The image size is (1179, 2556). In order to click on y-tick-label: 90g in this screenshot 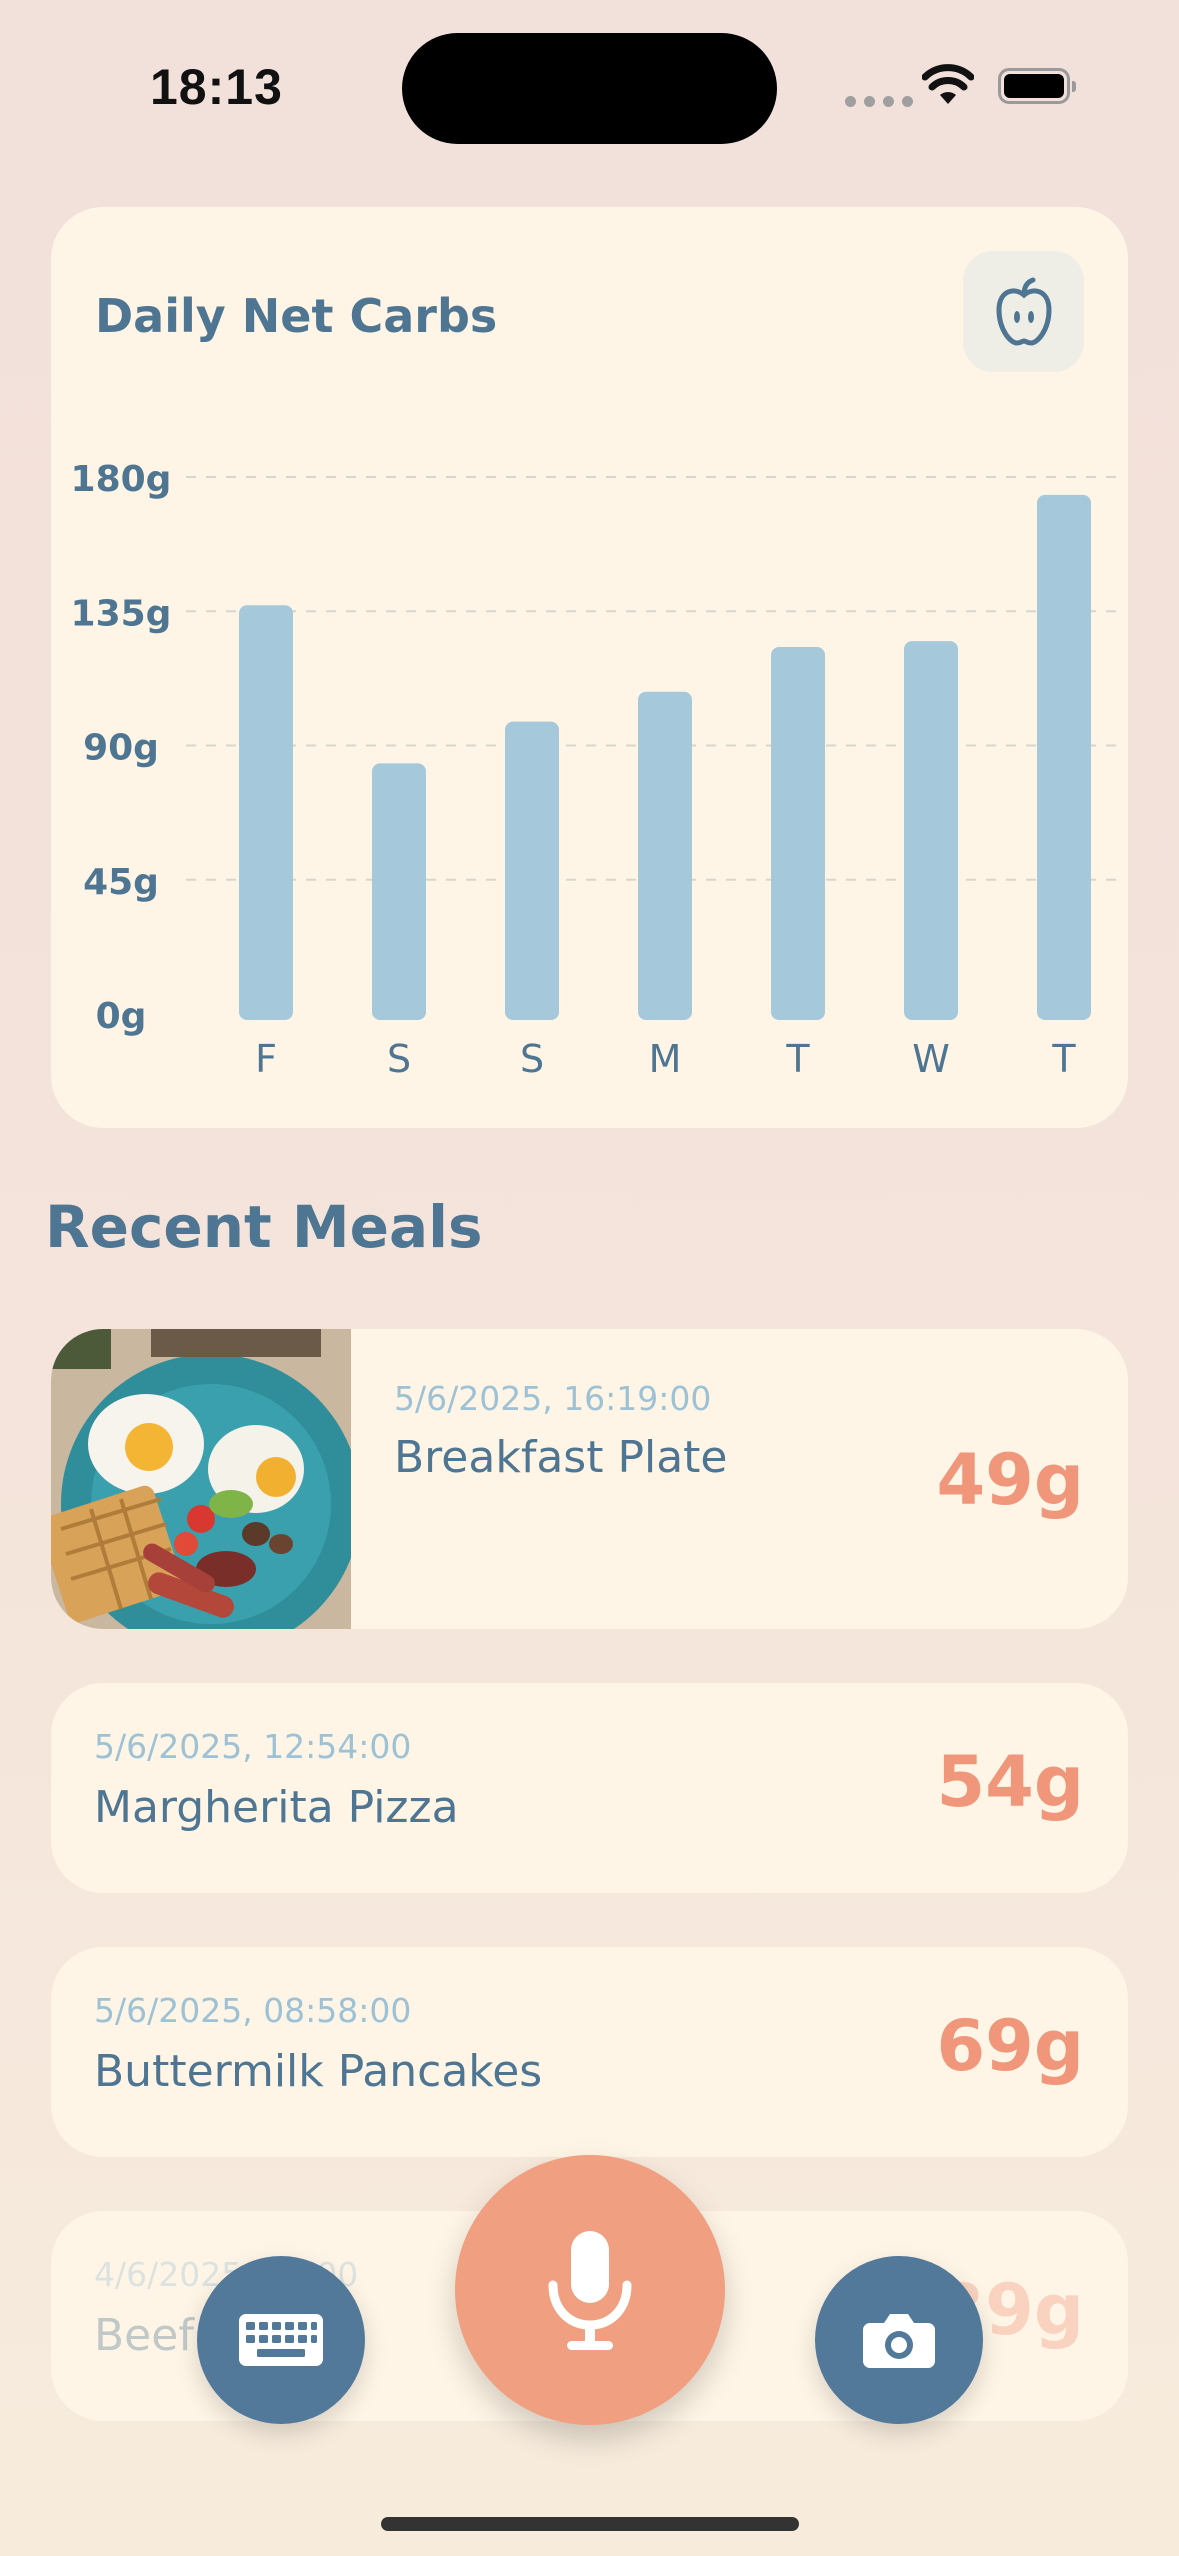, I will do `click(121, 748)`.